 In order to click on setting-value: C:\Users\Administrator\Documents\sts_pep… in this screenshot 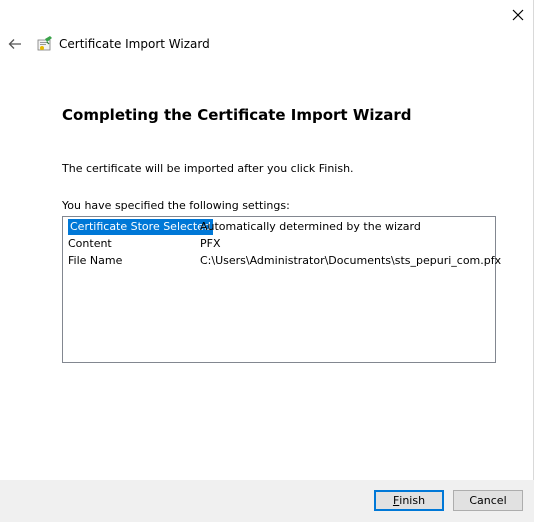, I will do `click(351, 260)`.